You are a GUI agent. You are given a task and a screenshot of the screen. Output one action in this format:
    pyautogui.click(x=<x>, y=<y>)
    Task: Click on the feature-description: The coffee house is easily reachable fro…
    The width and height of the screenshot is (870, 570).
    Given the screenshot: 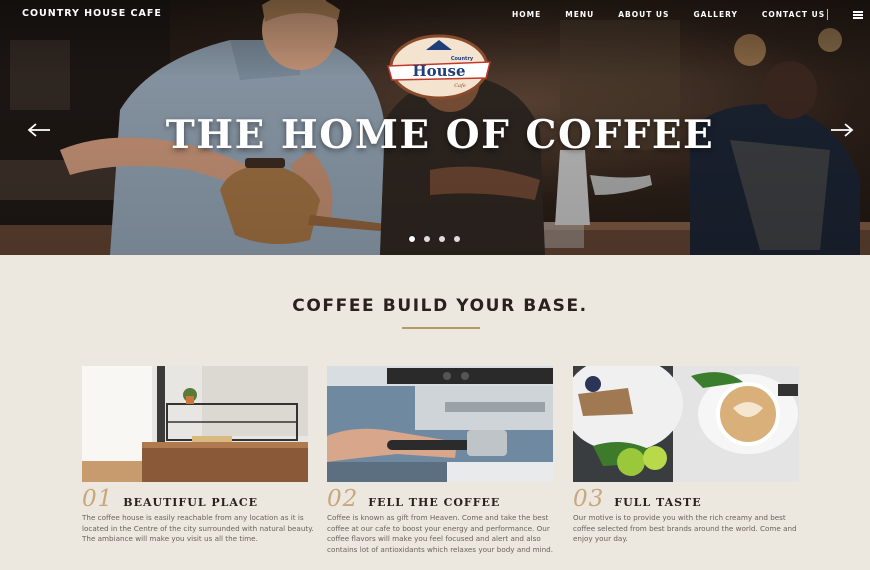 What is the action you would take?
    pyautogui.click(x=198, y=528)
    